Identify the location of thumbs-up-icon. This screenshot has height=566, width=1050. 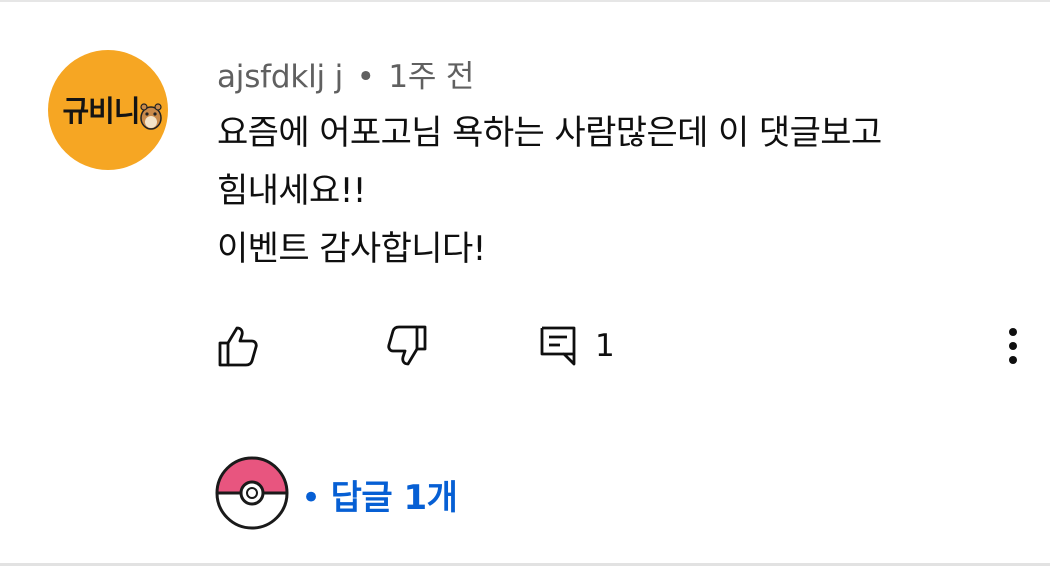
(238, 346).